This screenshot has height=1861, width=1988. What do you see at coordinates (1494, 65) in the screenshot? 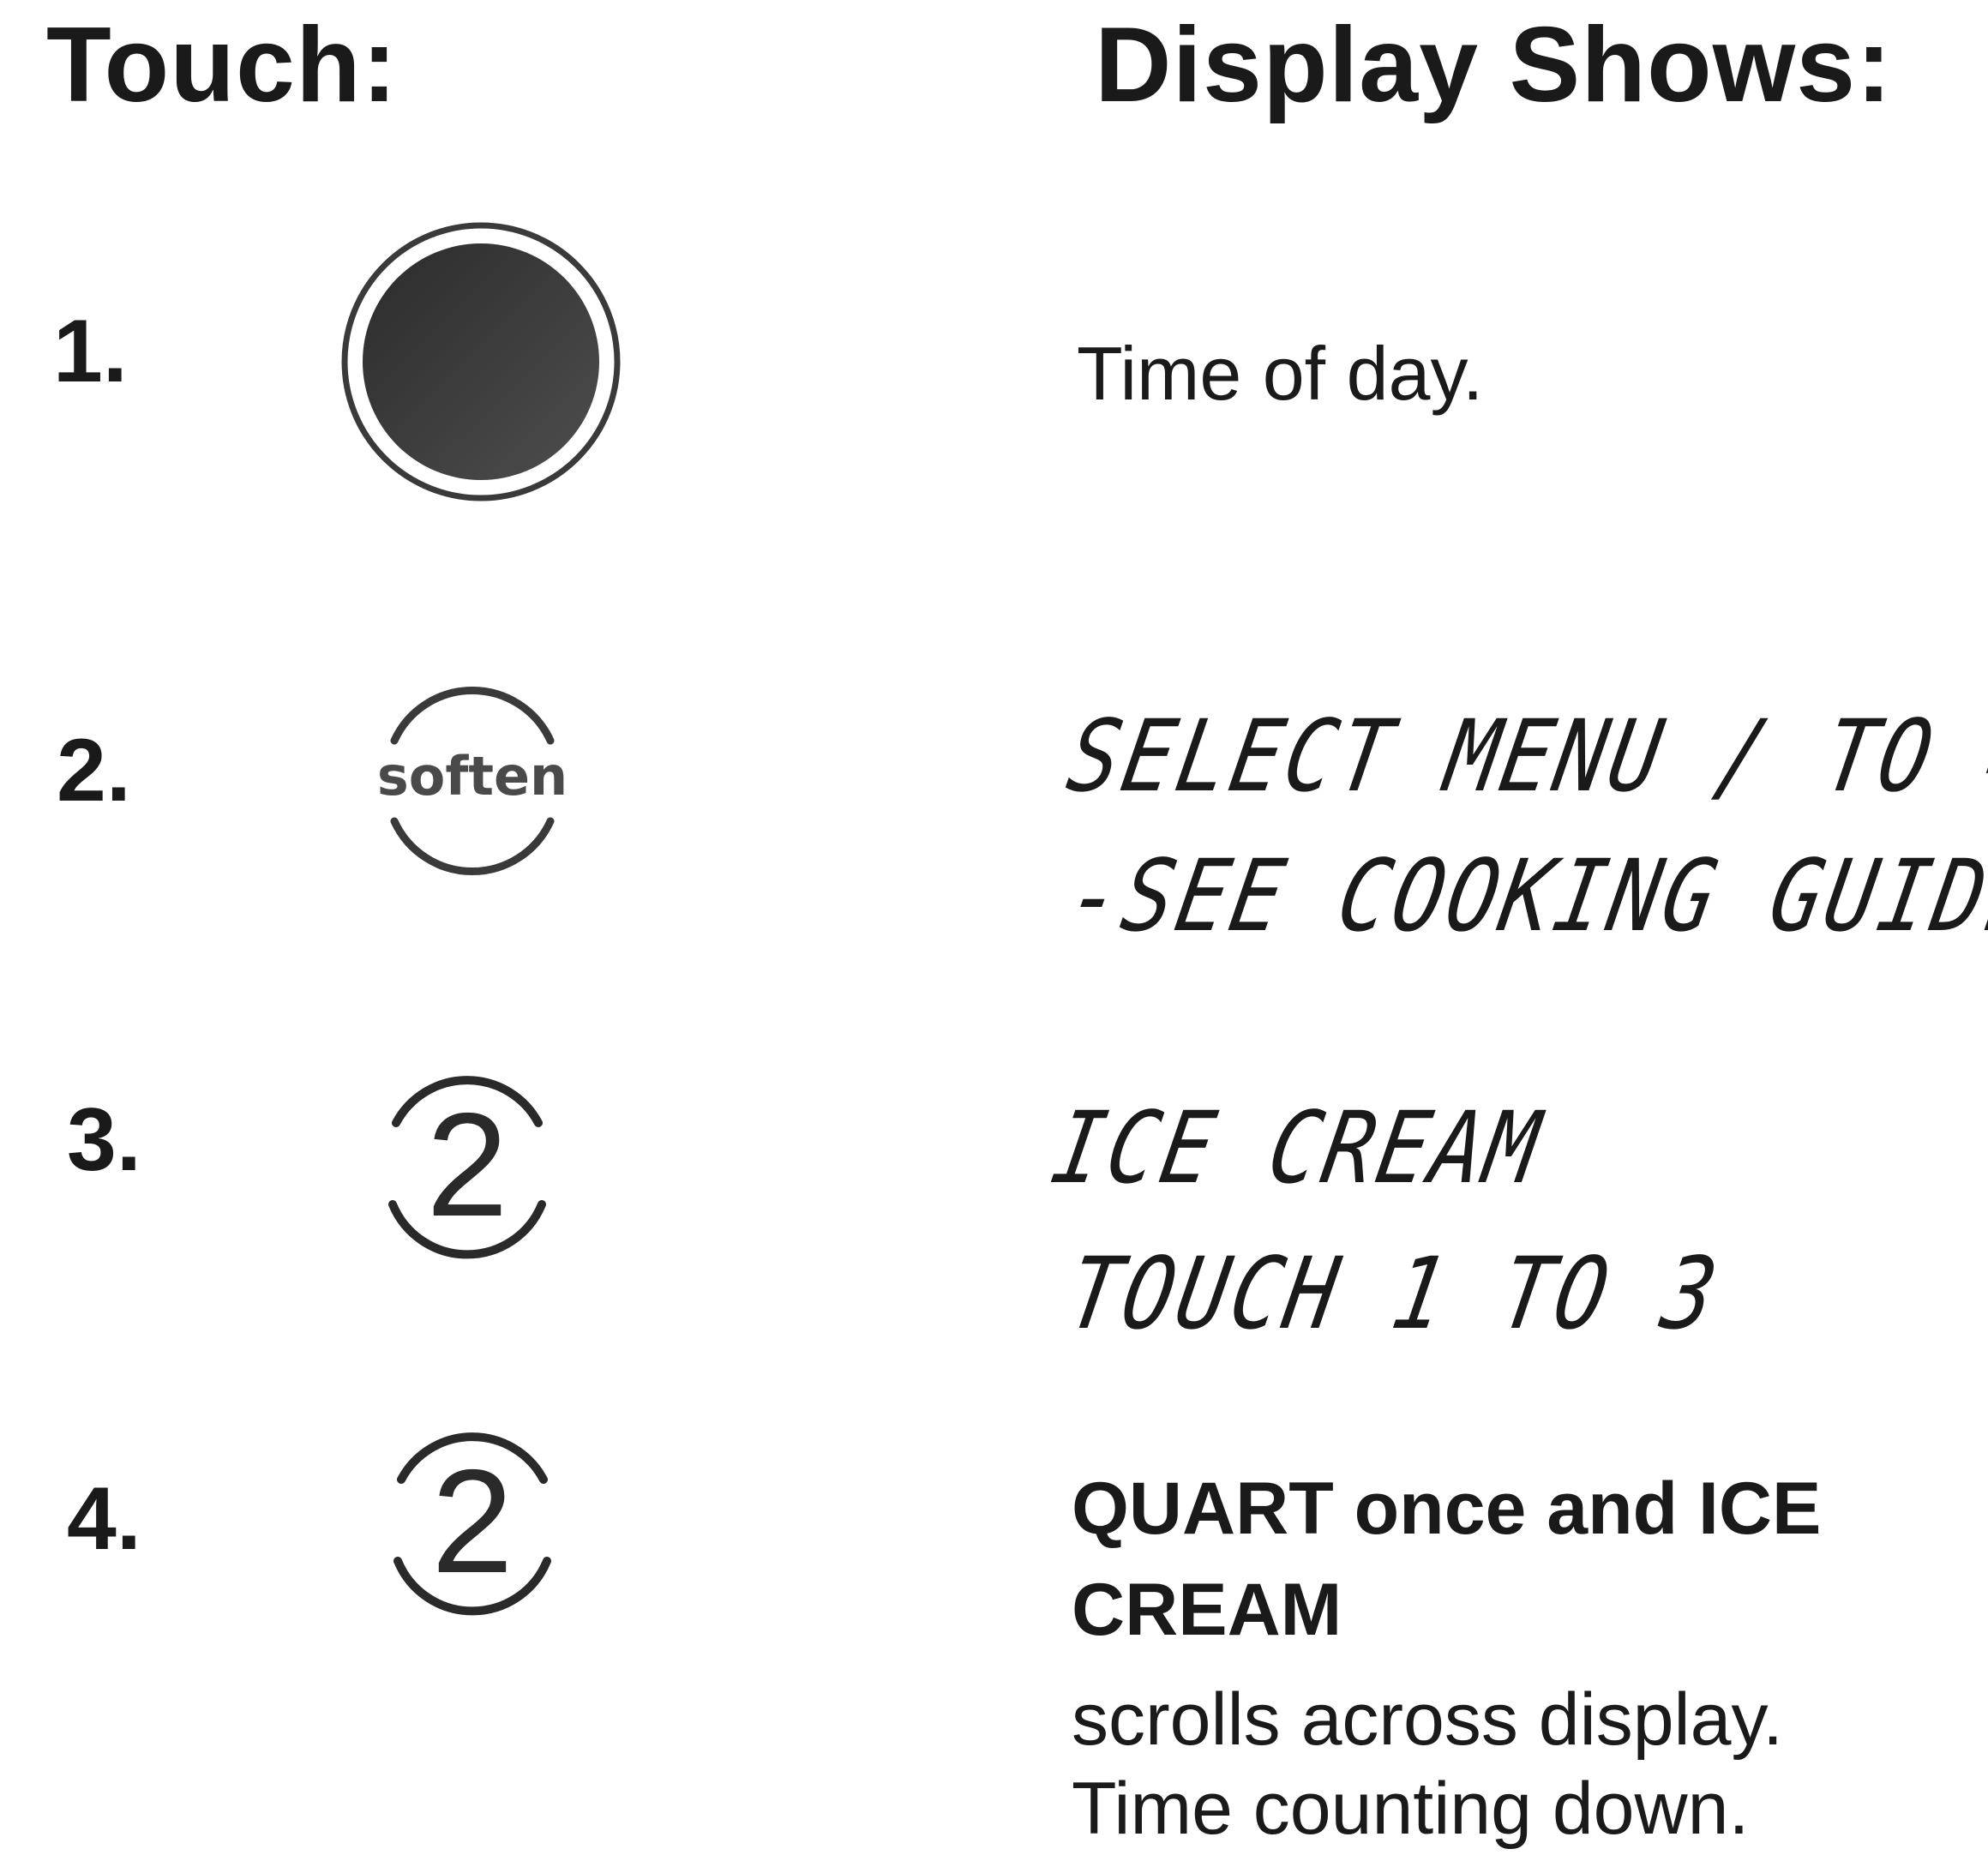
I see `display-shows-header: Display Shows:` at bounding box center [1494, 65].